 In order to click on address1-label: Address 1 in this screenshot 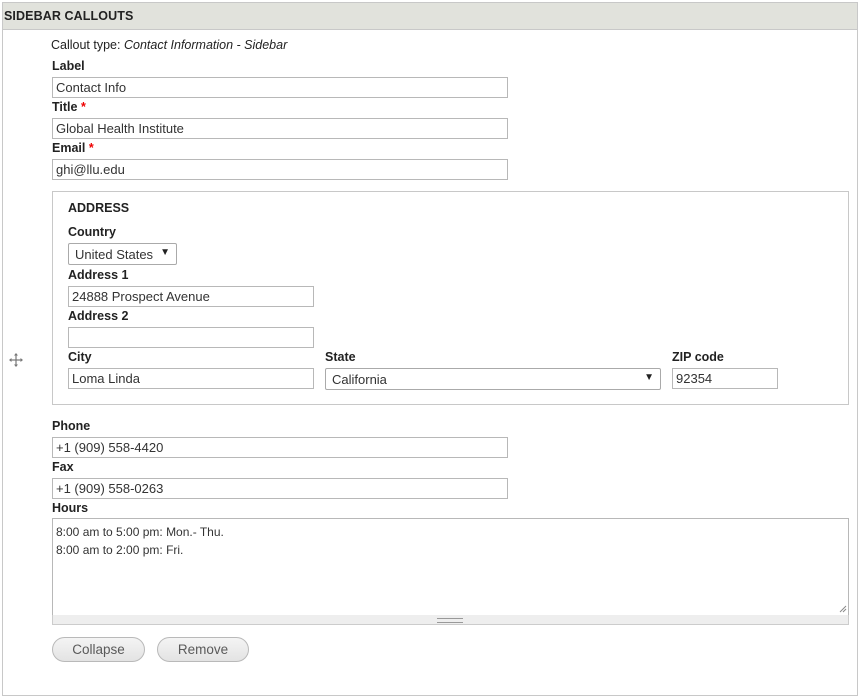, I will do `click(98, 275)`.